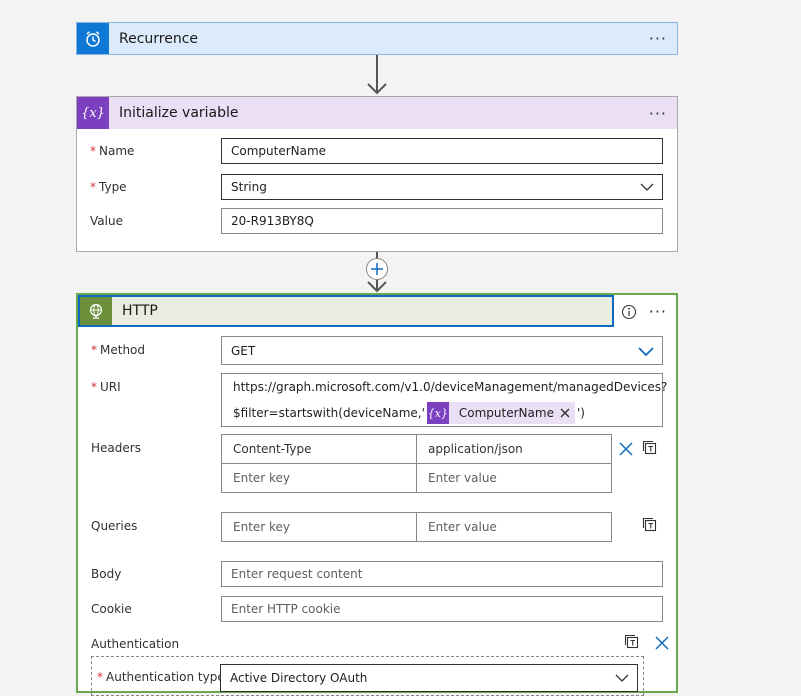 The image size is (801, 696). What do you see at coordinates (279, 151) in the screenshot?
I see `name-value: ComputerName` at bounding box center [279, 151].